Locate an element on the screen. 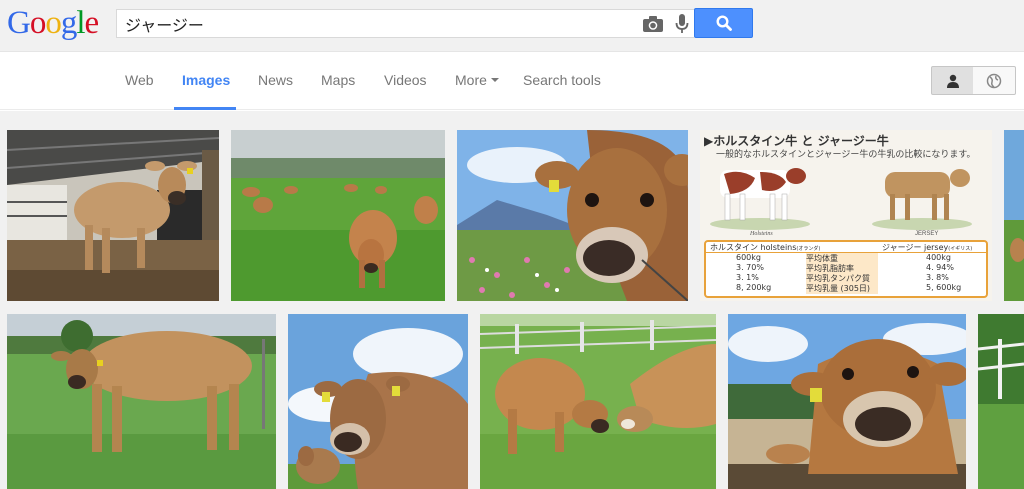  person-icon is located at coordinates (953, 81).